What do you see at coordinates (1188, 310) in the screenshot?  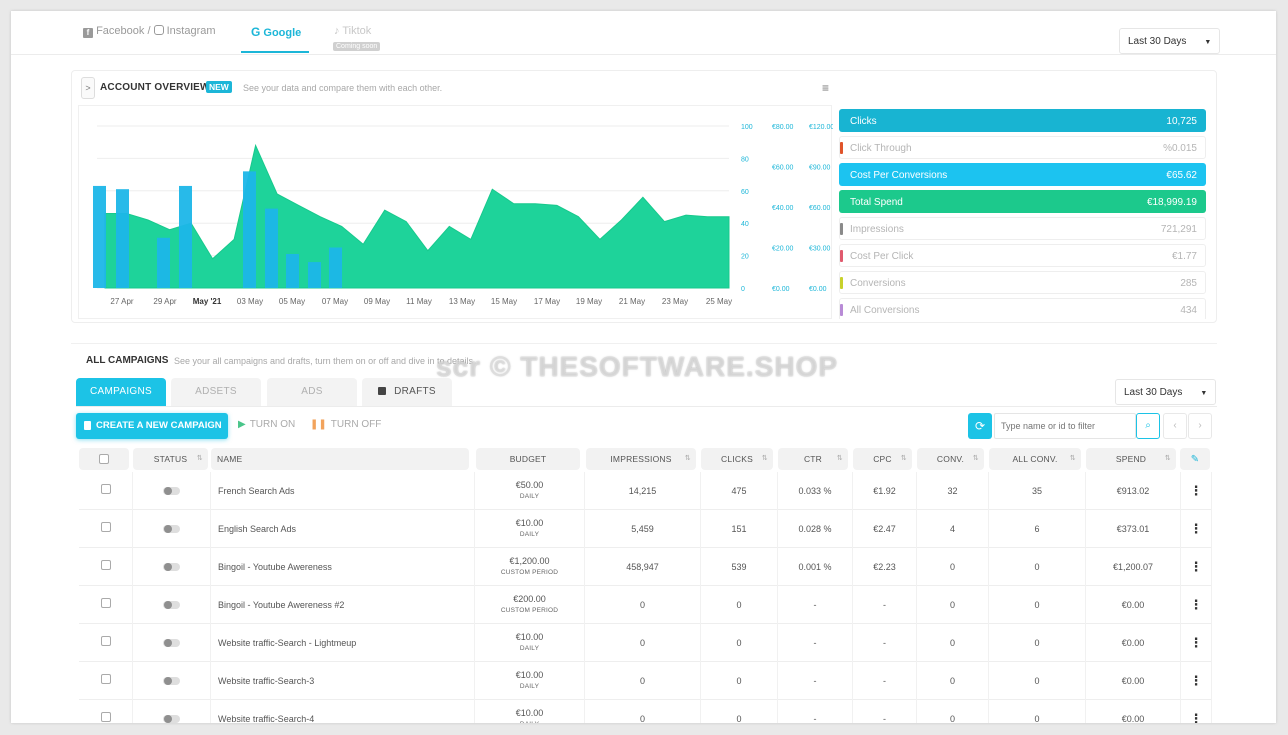 I see `metric-value: 434` at bounding box center [1188, 310].